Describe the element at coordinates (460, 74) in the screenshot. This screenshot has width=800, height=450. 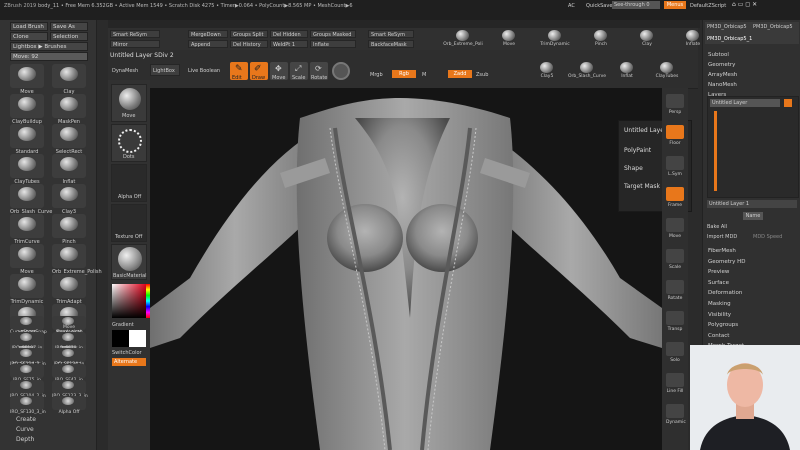
I see `zadd-button: Zadd` at that location.